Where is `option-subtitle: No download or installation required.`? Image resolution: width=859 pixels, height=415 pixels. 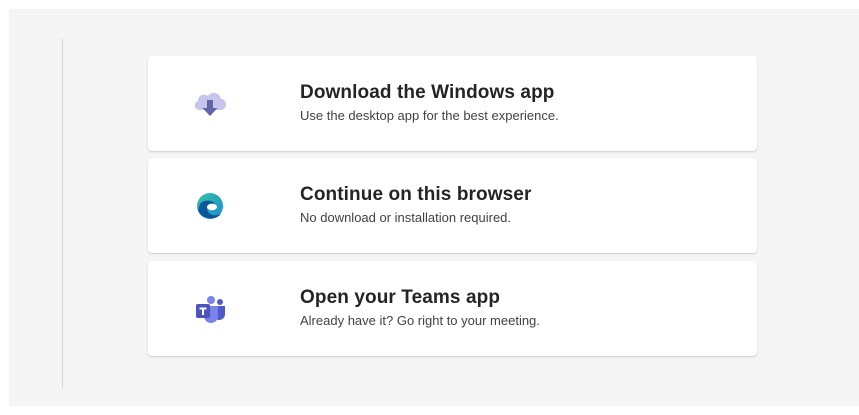 option-subtitle: No download or installation required. is located at coordinates (406, 217).